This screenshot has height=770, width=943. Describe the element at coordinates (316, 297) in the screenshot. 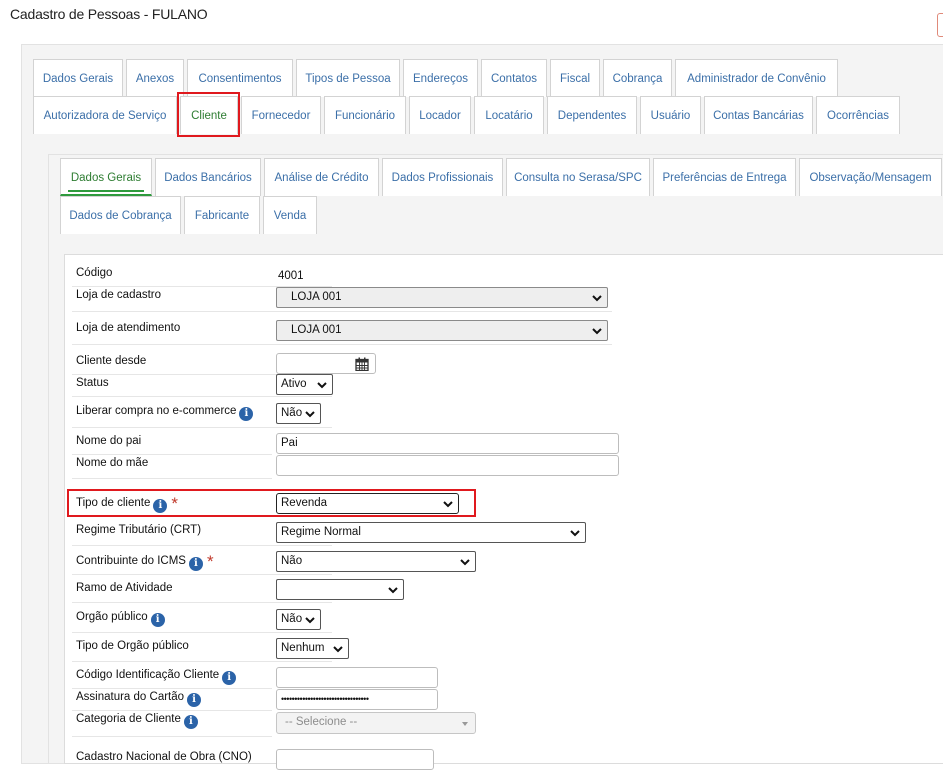

I see `loja-cadastro-value: LOJA 001` at that location.